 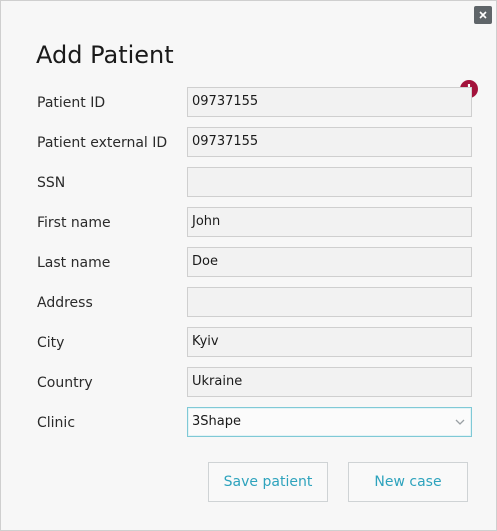 I want to click on clinic-label: Clinic, so click(x=56, y=423).